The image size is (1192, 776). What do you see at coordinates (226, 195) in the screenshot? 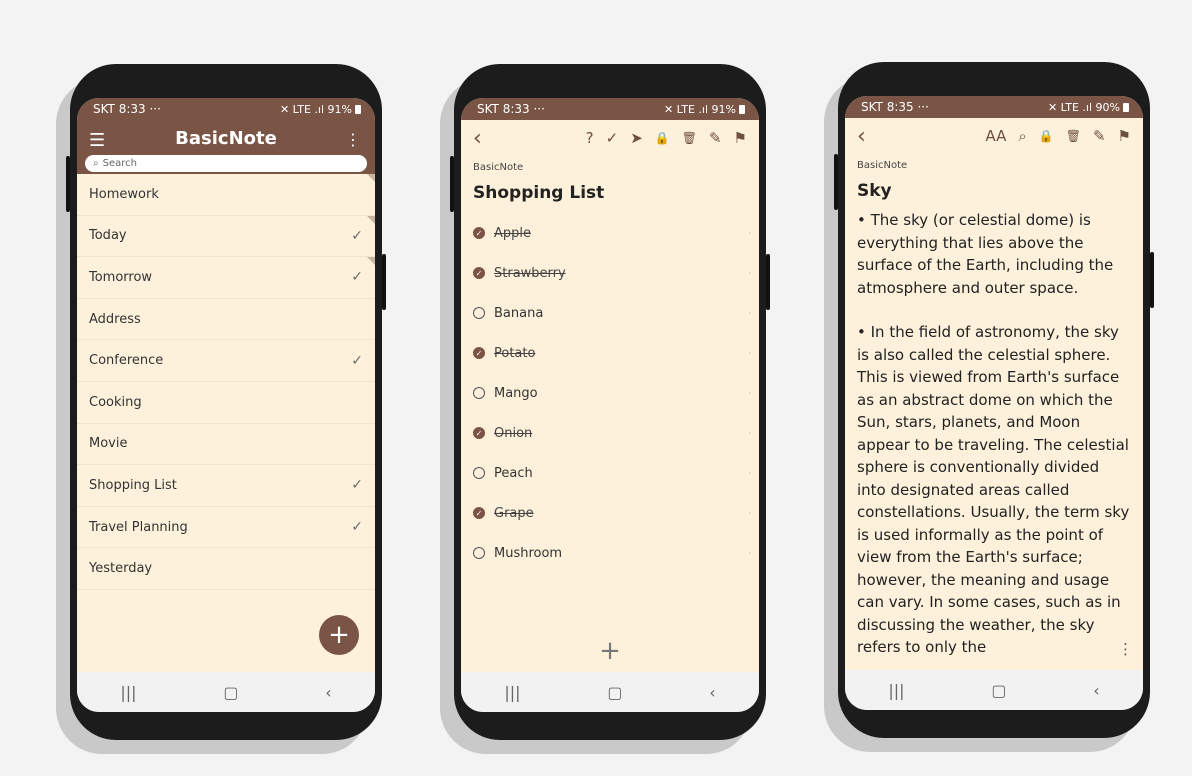
I see `note-list-item: Homework` at bounding box center [226, 195].